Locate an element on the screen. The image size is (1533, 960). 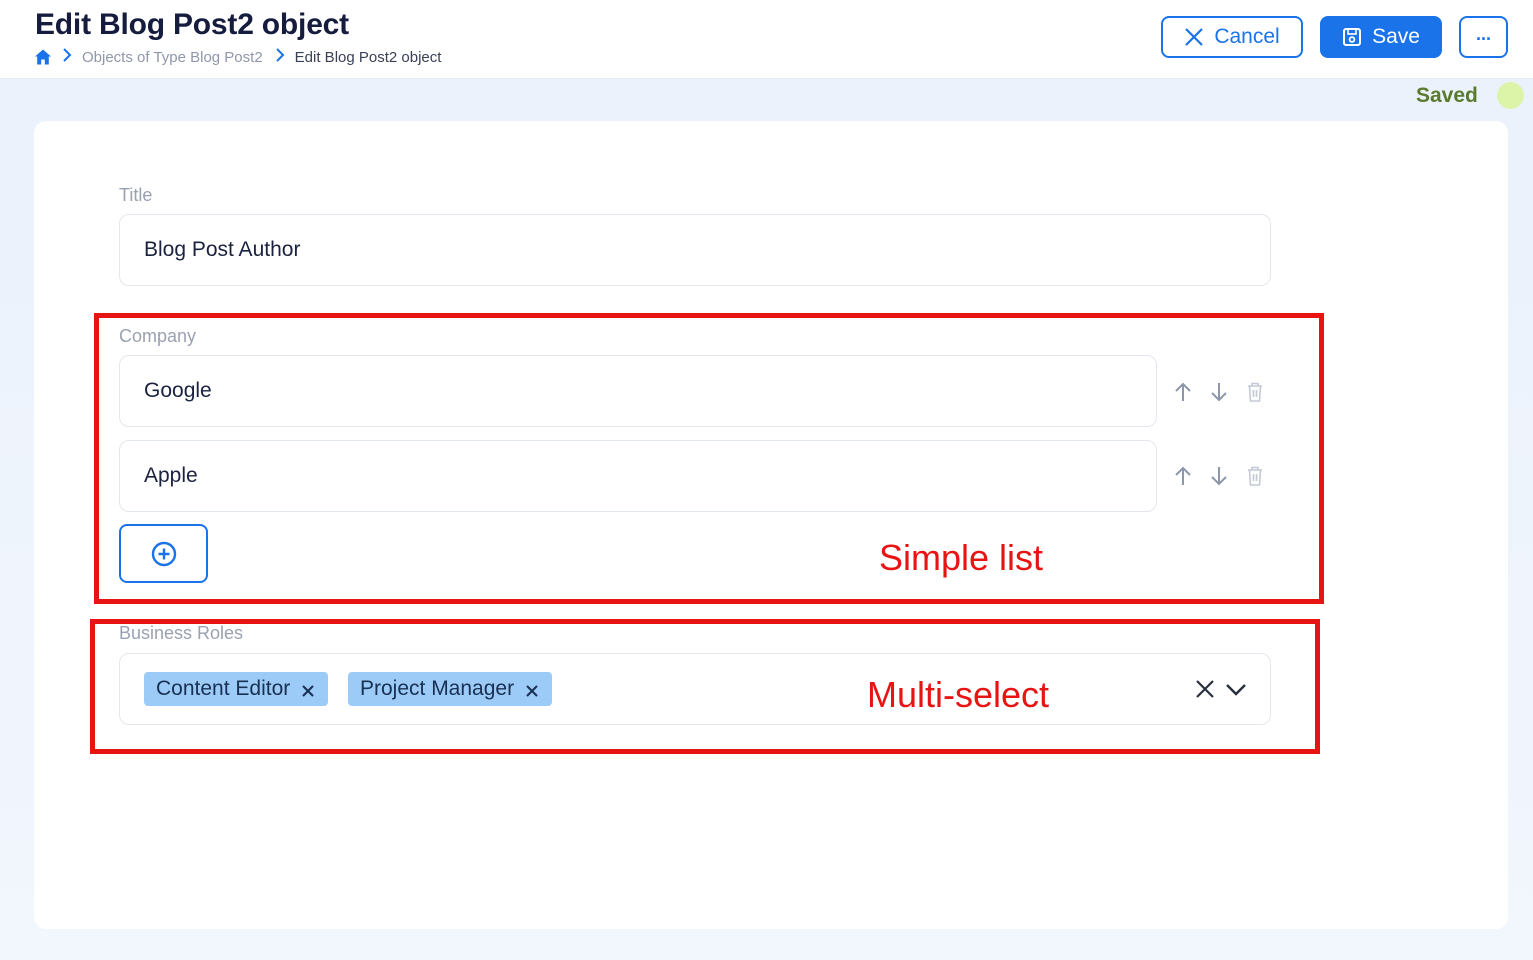
multi-select-annotation-label: Multi-select is located at coordinates (958, 694).